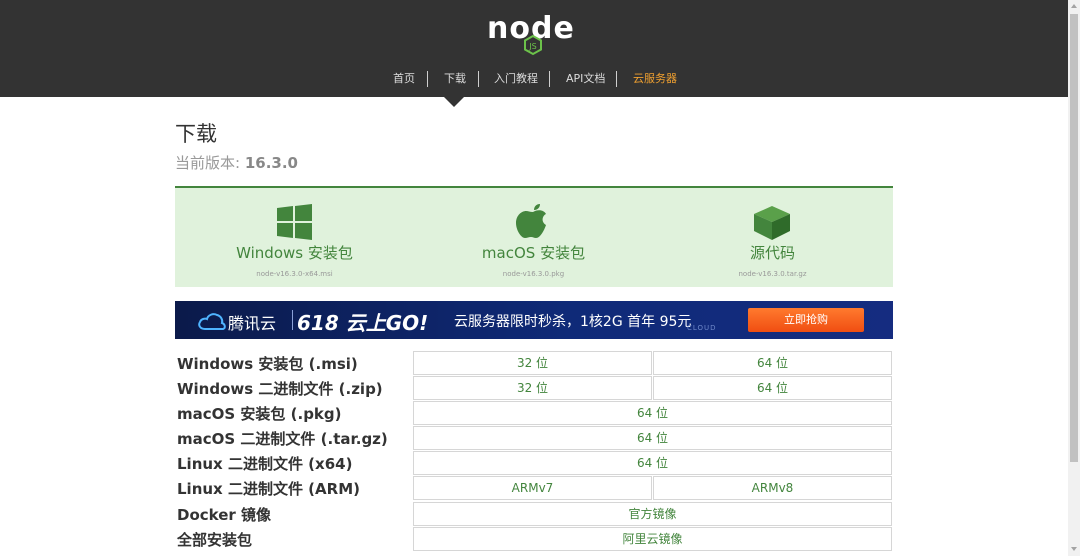 The width and height of the screenshot is (1080, 556). I want to click on banner-offer-text: 云服务器限时秒杀，1核2G 首年 95元, so click(573, 322).